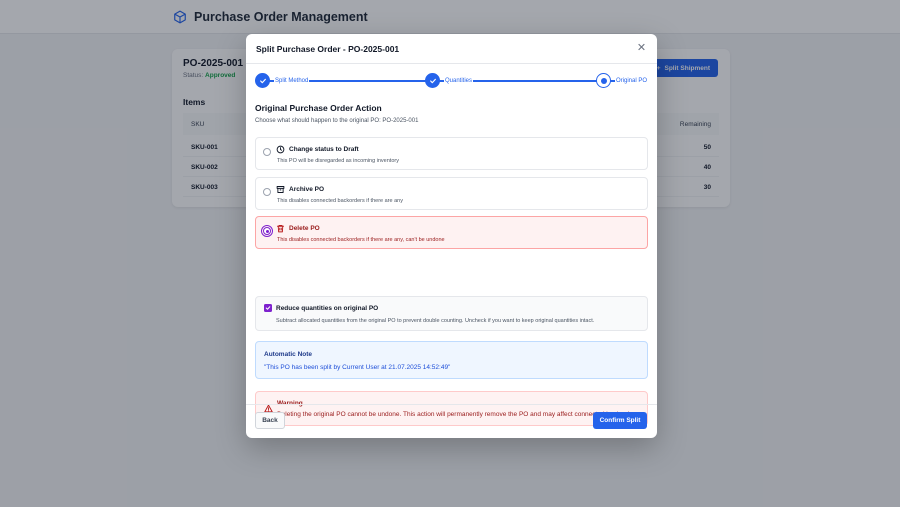  Describe the element at coordinates (280, 228) in the screenshot. I see `trash-icon` at that location.